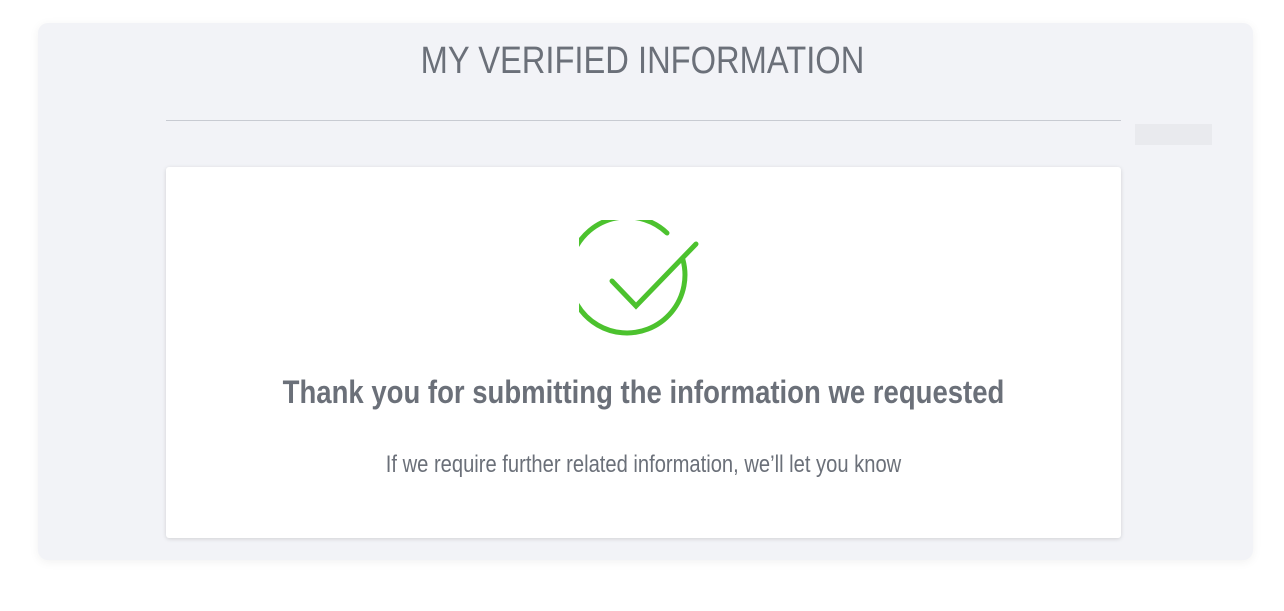  Describe the element at coordinates (642, 61) in the screenshot. I see `page-title: MY VERIFIED INFORMATION` at that location.